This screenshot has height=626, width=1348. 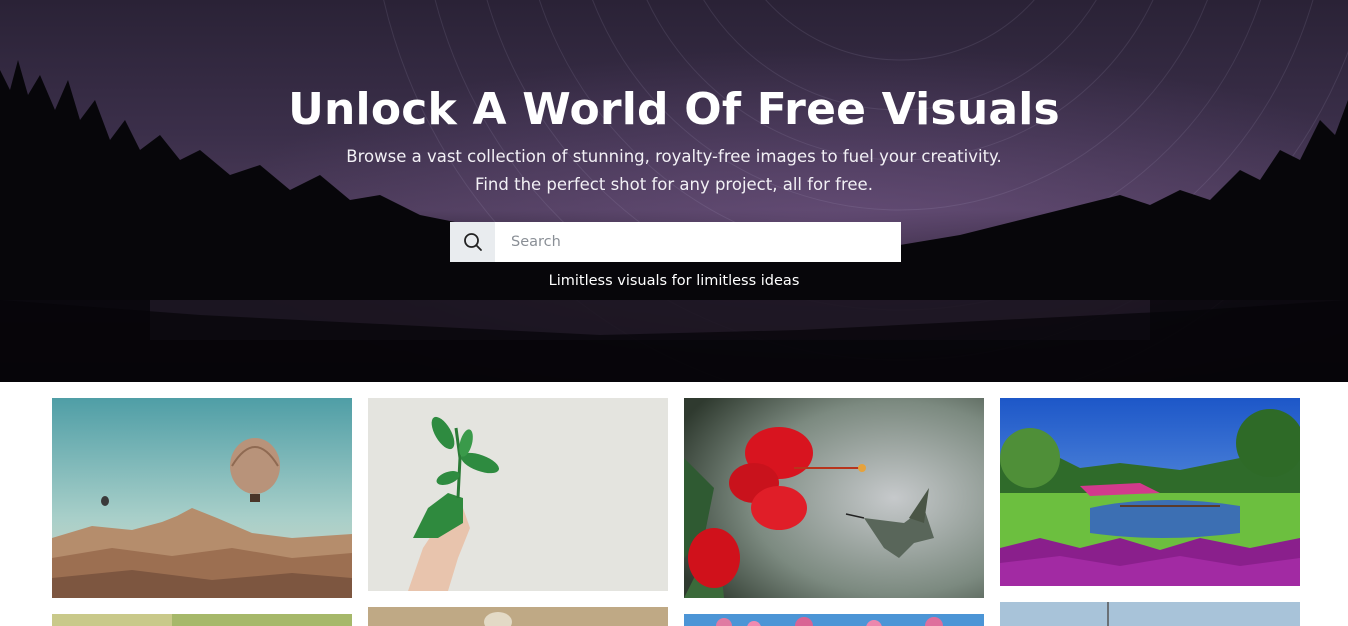 I want to click on hero-tagline: Limitless visuals for limitless ideas, so click(x=674, y=281).